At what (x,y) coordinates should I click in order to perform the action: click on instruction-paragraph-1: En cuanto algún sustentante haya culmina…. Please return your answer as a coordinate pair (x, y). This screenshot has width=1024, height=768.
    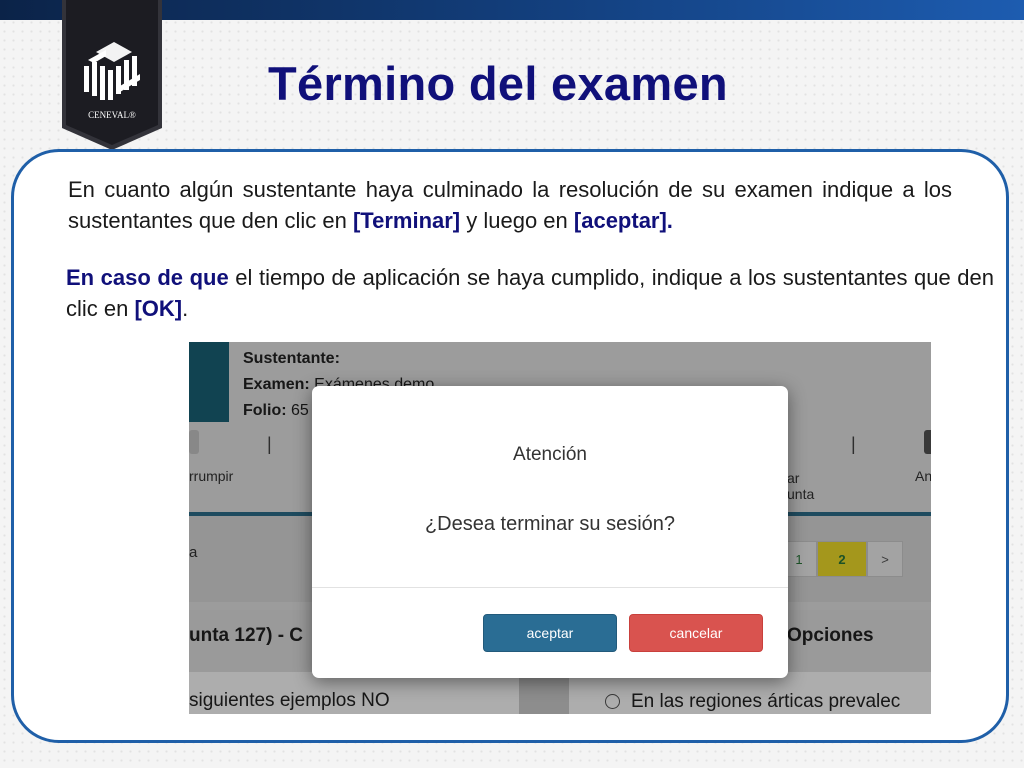
    Looking at the image, I should click on (510, 205).